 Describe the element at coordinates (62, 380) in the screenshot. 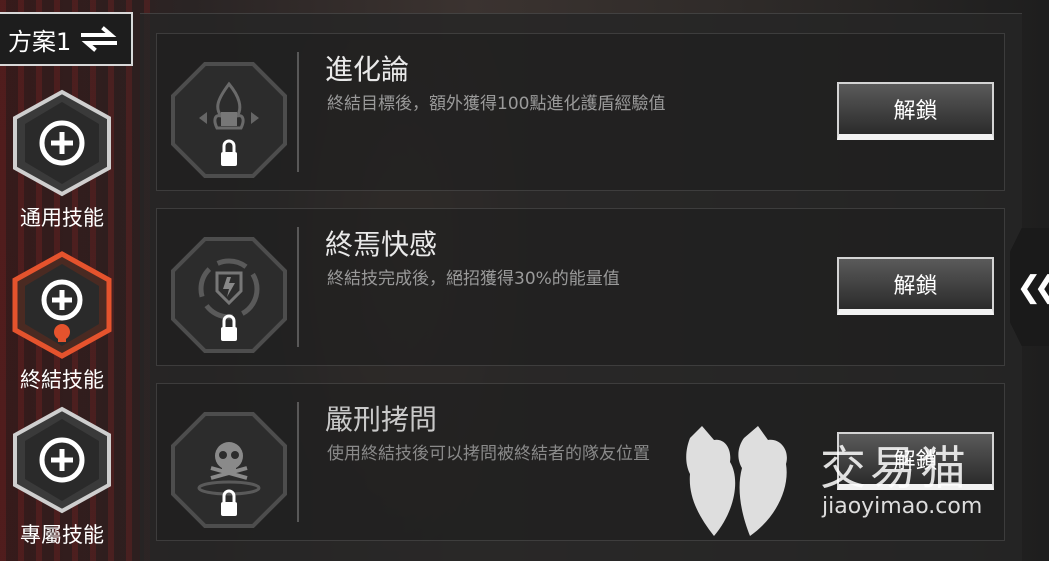

I see `category-label: 終結技能` at that location.